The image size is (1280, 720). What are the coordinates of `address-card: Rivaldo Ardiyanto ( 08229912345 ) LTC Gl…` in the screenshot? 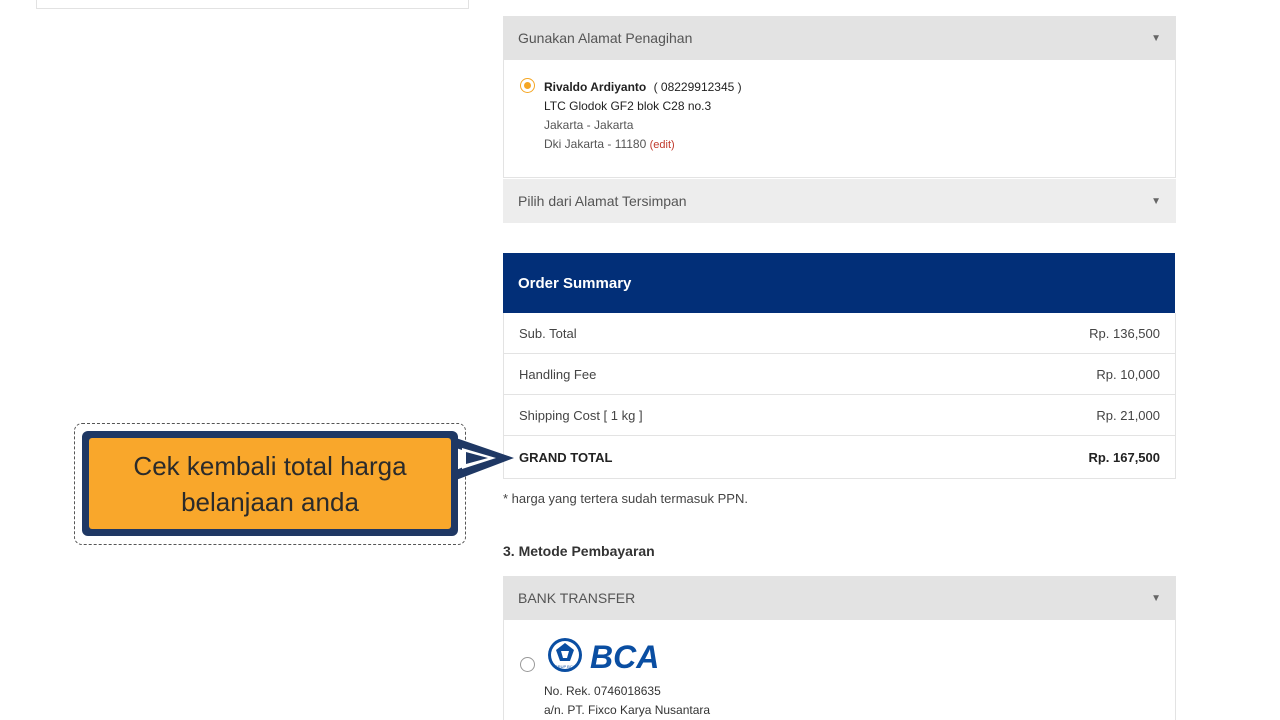 It's located at (839, 119).